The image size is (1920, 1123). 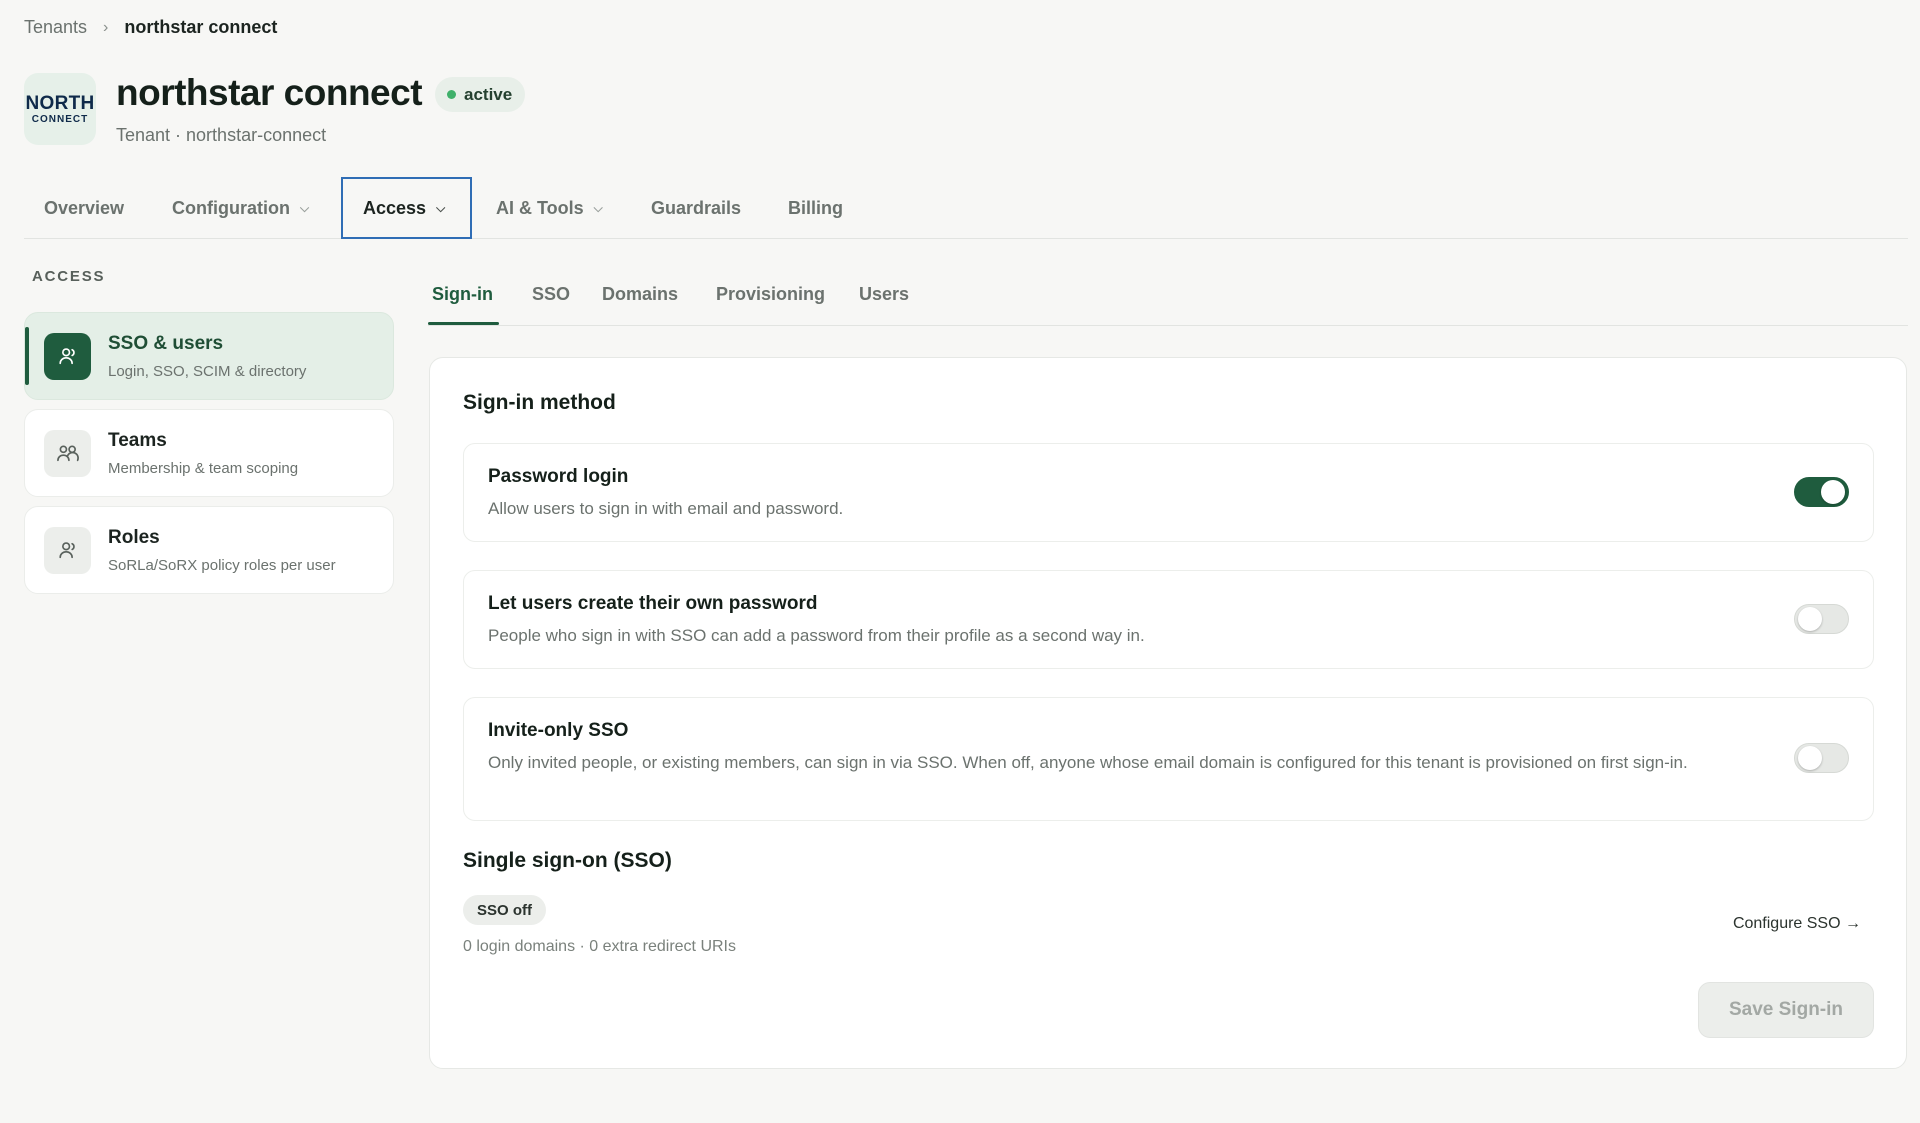 What do you see at coordinates (137, 440) in the screenshot?
I see `sidebar-item-title: Teams` at bounding box center [137, 440].